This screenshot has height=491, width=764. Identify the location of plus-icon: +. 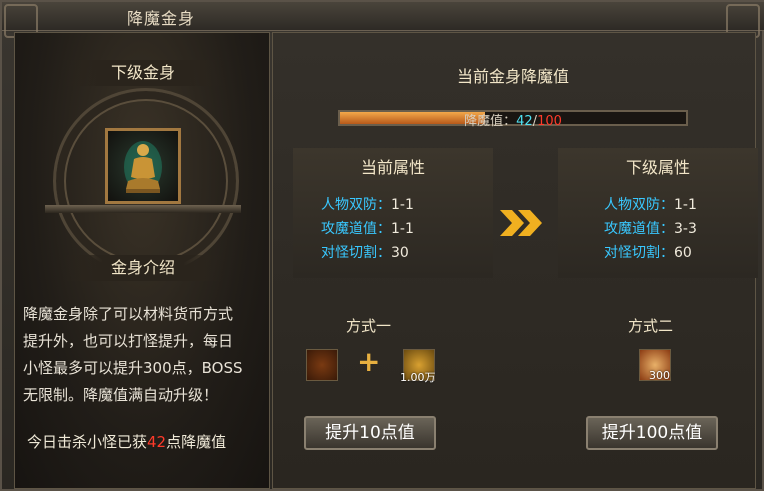
(369, 361).